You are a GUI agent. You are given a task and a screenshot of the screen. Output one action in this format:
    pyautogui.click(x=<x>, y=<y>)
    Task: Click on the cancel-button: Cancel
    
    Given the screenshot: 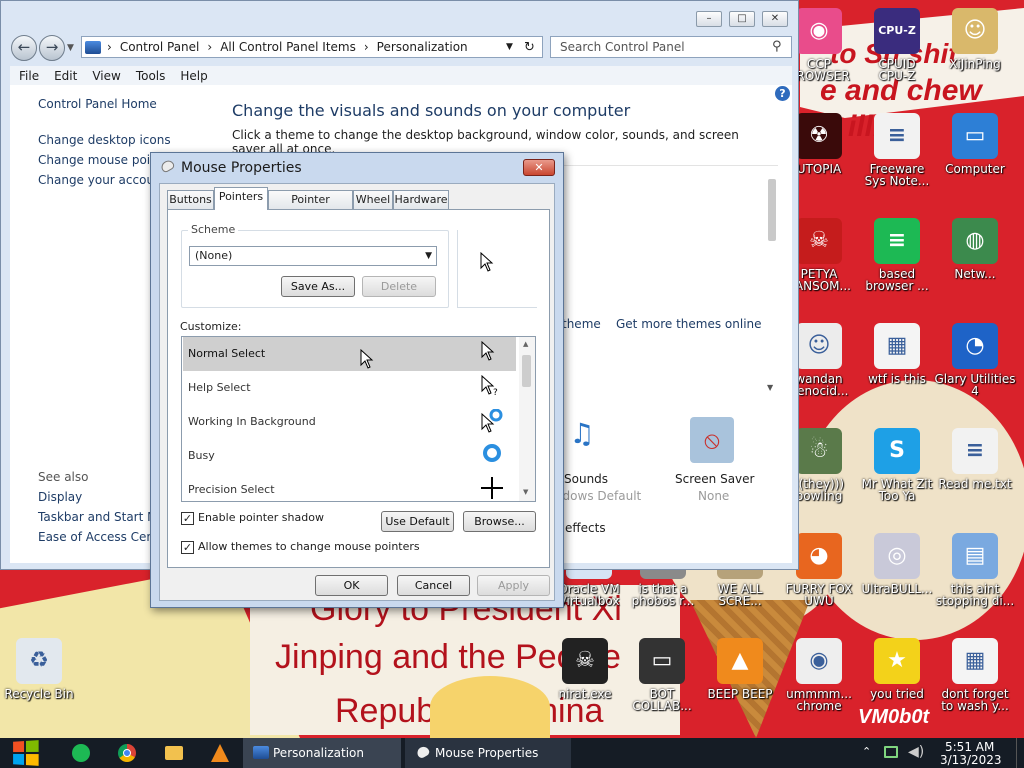 What is the action you would take?
    pyautogui.click(x=433, y=585)
    